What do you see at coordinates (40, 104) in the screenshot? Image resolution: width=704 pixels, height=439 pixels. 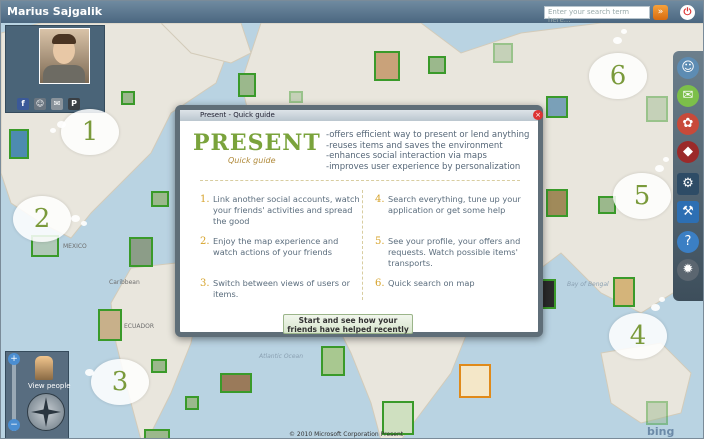 I see `group-icon: ☺` at bounding box center [40, 104].